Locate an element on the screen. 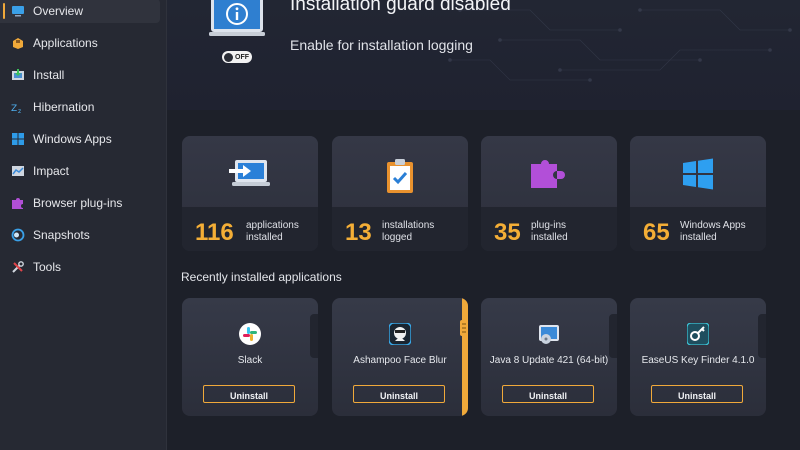 Image resolution: width=800 pixels, height=450 pixels. app-card-face-blur: Ashampoo Face Blur Uninstall is located at coordinates (400, 357).